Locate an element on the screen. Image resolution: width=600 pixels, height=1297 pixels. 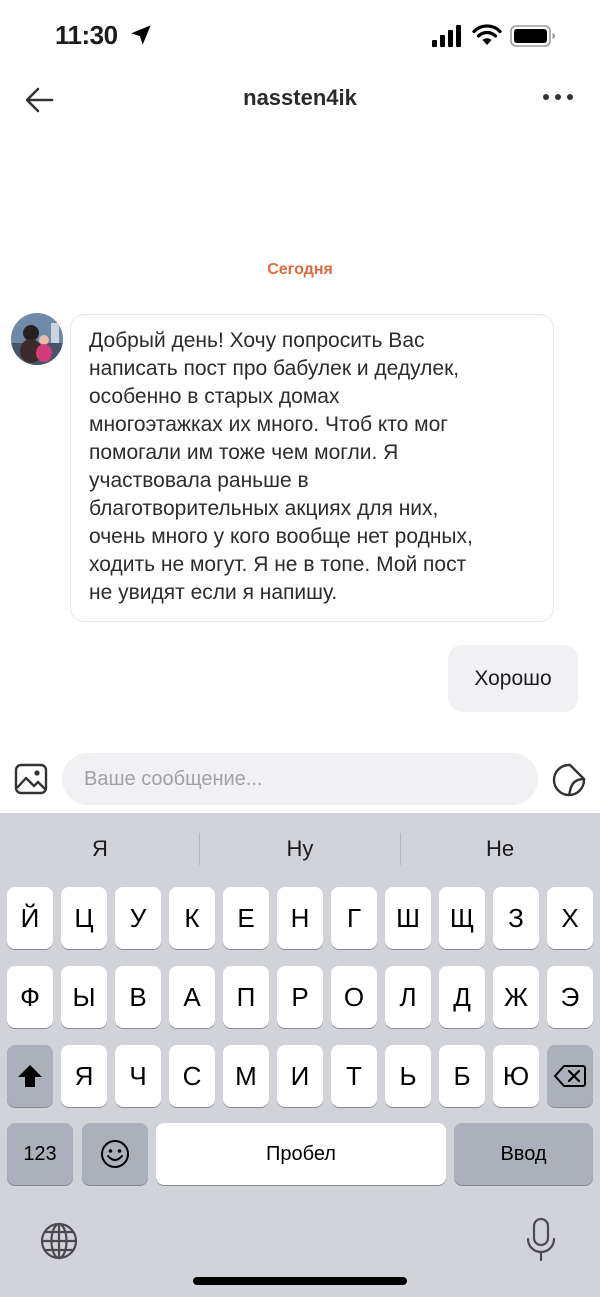
key: С is located at coordinates (192, 1076).